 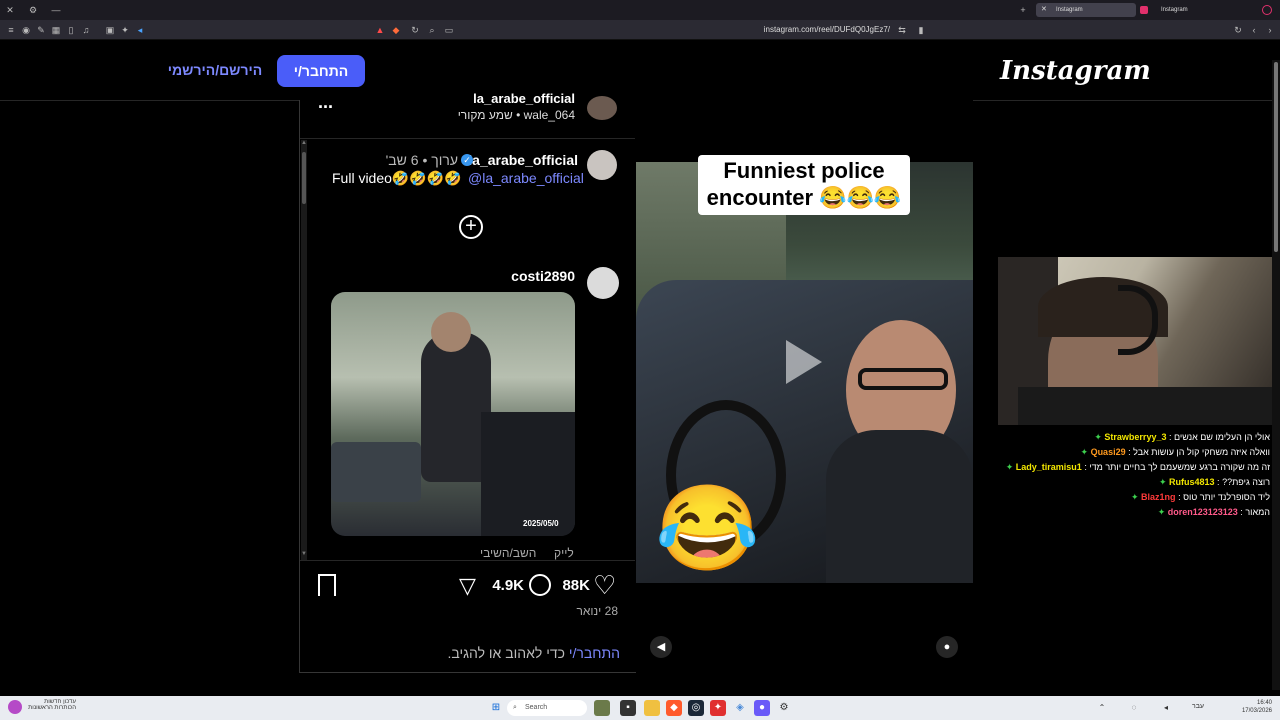 What do you see at coordinates (380, 30) in the screenshot?
I see `alert-icon: ▲` at bounding box center [380, 30].